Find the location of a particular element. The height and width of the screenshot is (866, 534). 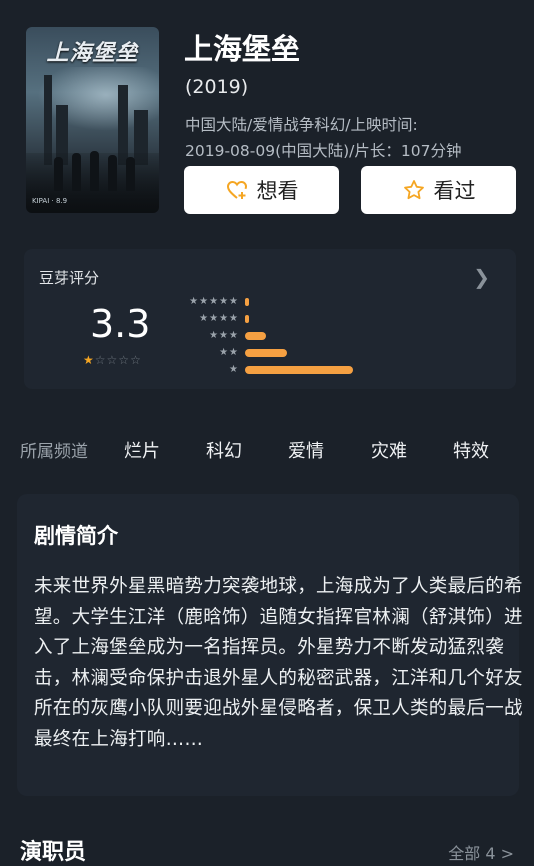

cast-all-link: 全部 4 > is located at coordinates (481, 852).